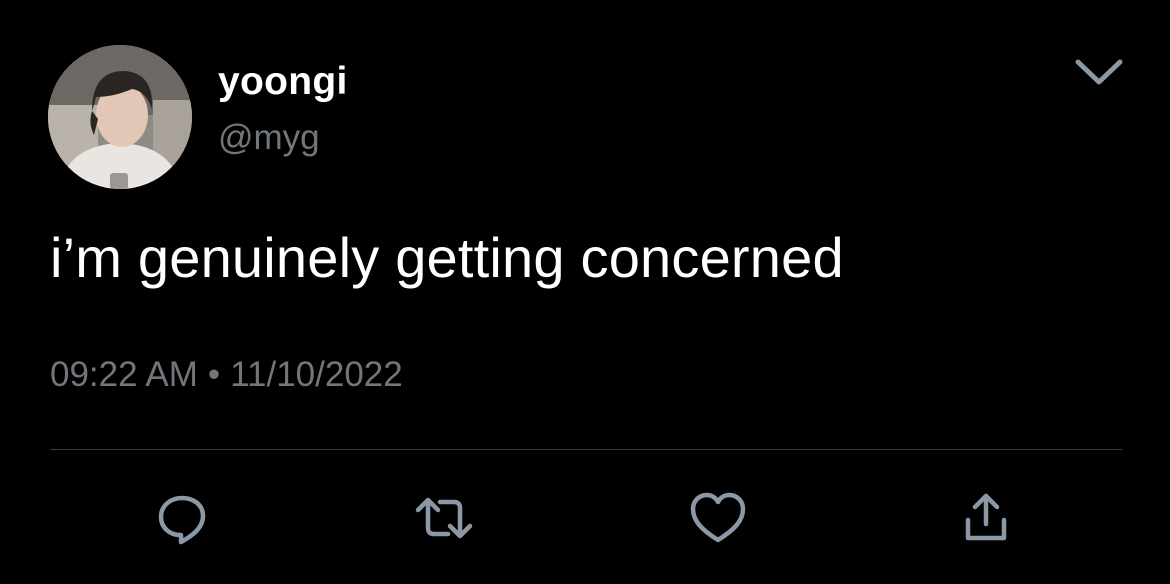 This screenshot has width=1170, height=584. I want to click on retweet-button, so click(444, 518).